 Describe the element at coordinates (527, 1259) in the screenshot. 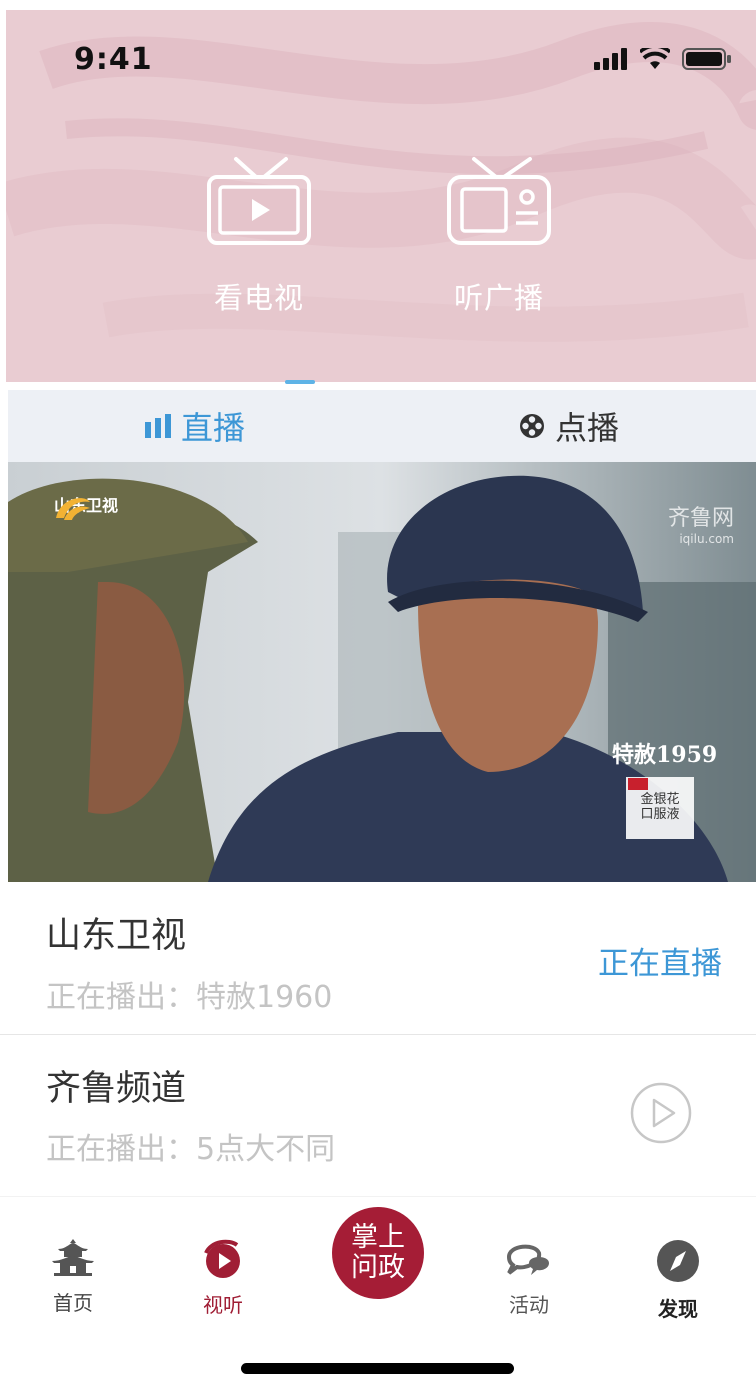

I see `chat-bubbles-icon` at that location.